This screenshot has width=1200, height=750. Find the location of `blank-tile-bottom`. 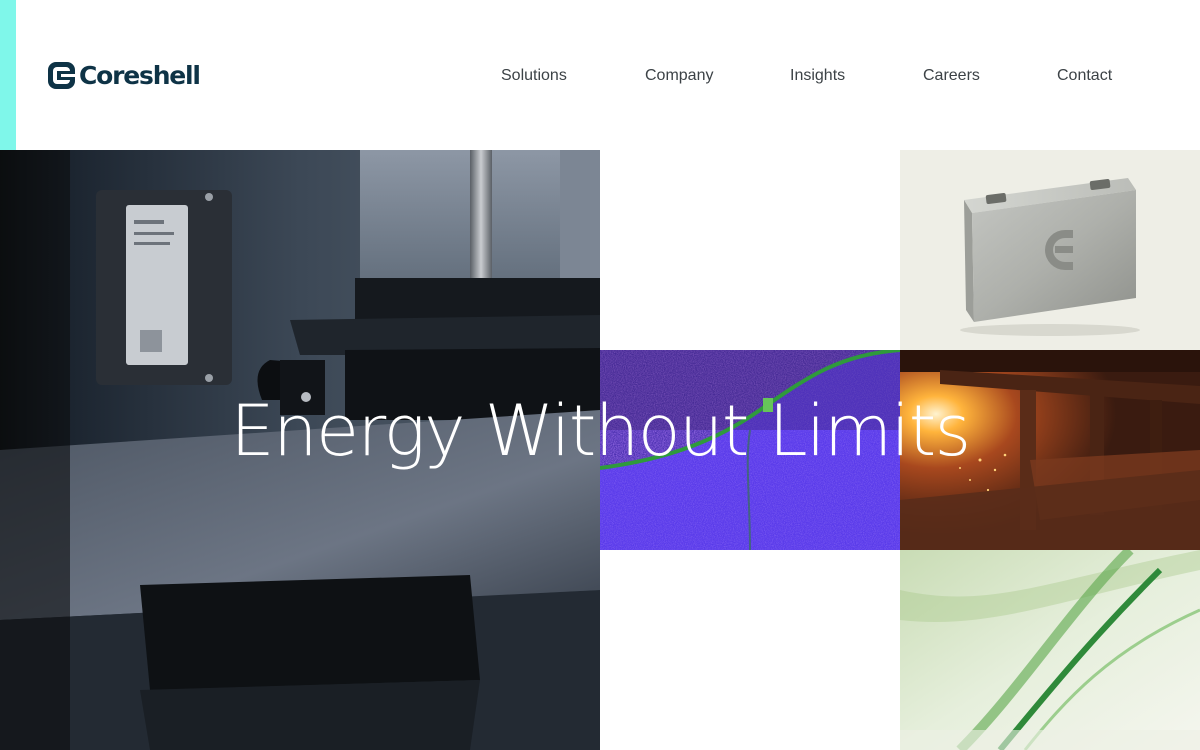

blank-tile-bottom is located at coordinates (750, 650).